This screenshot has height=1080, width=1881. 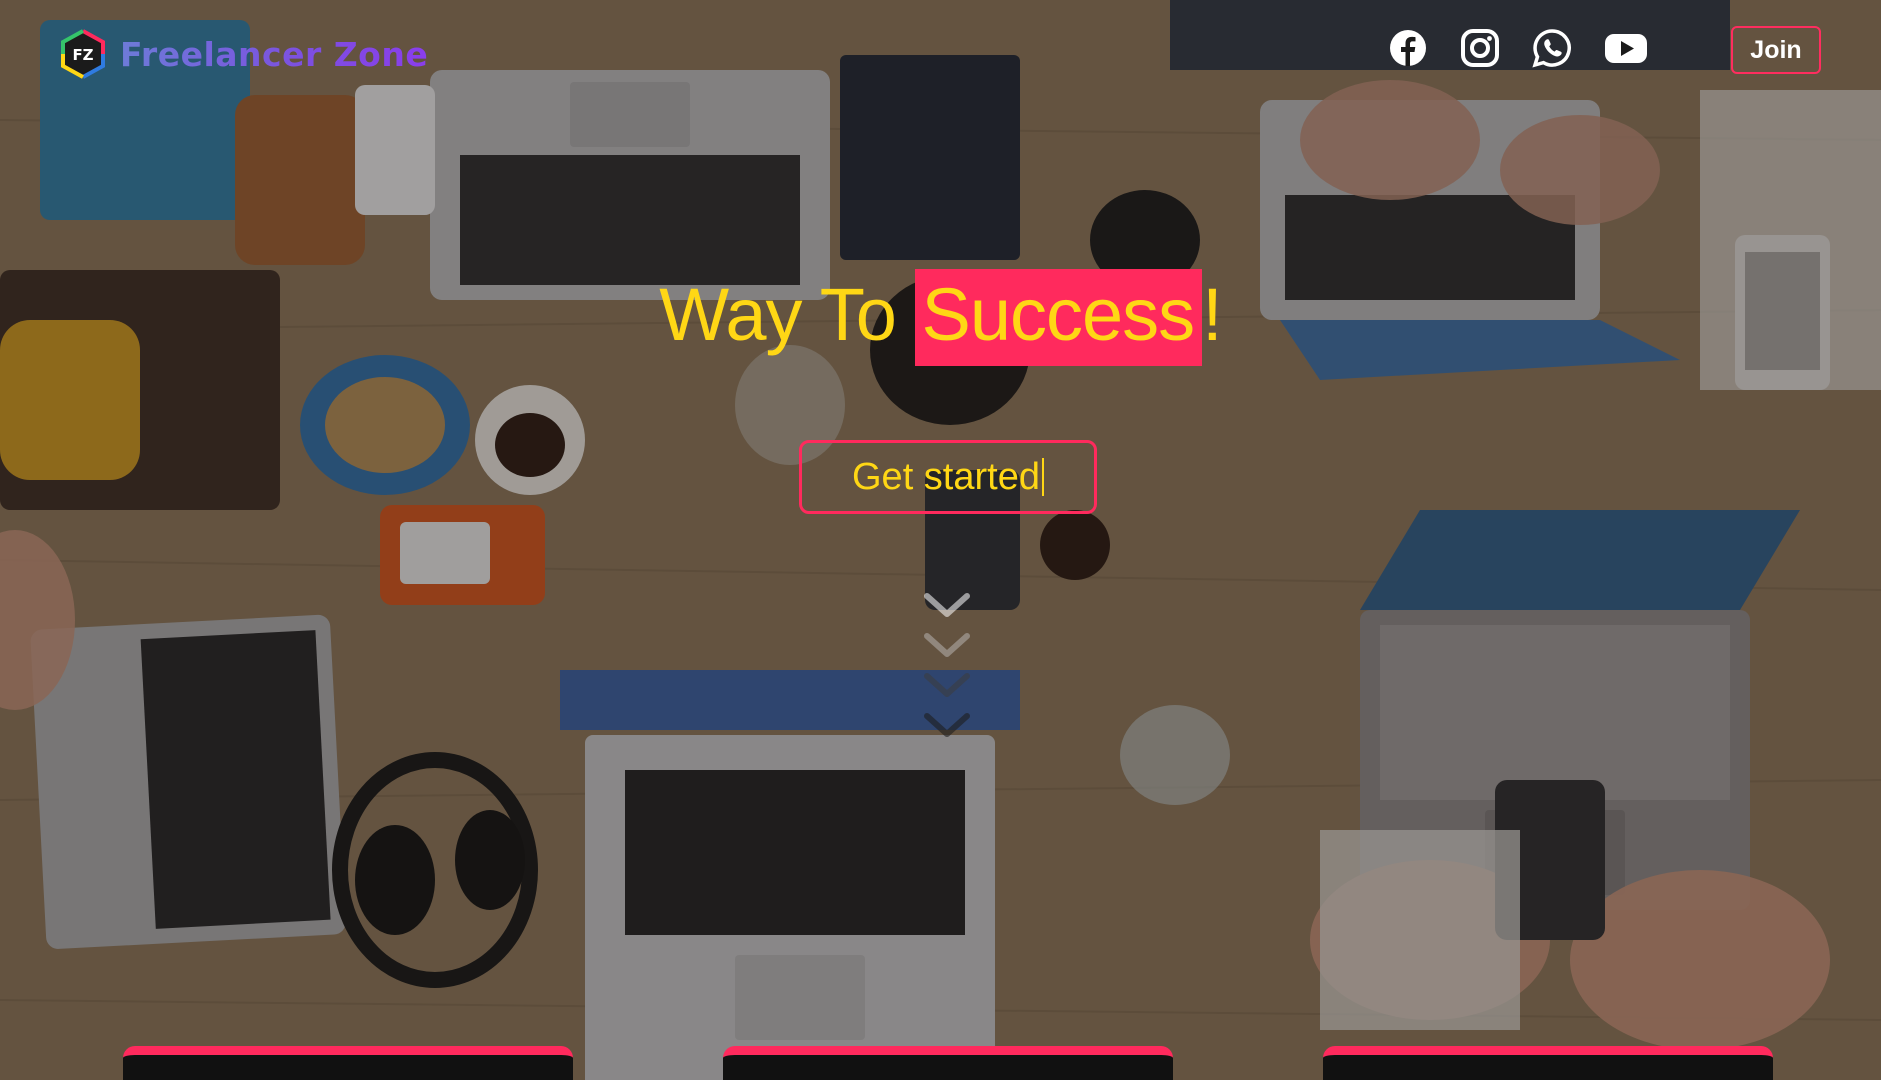 I want to click on brand-name: Freelancer Zone, so click(x=274, y=54).